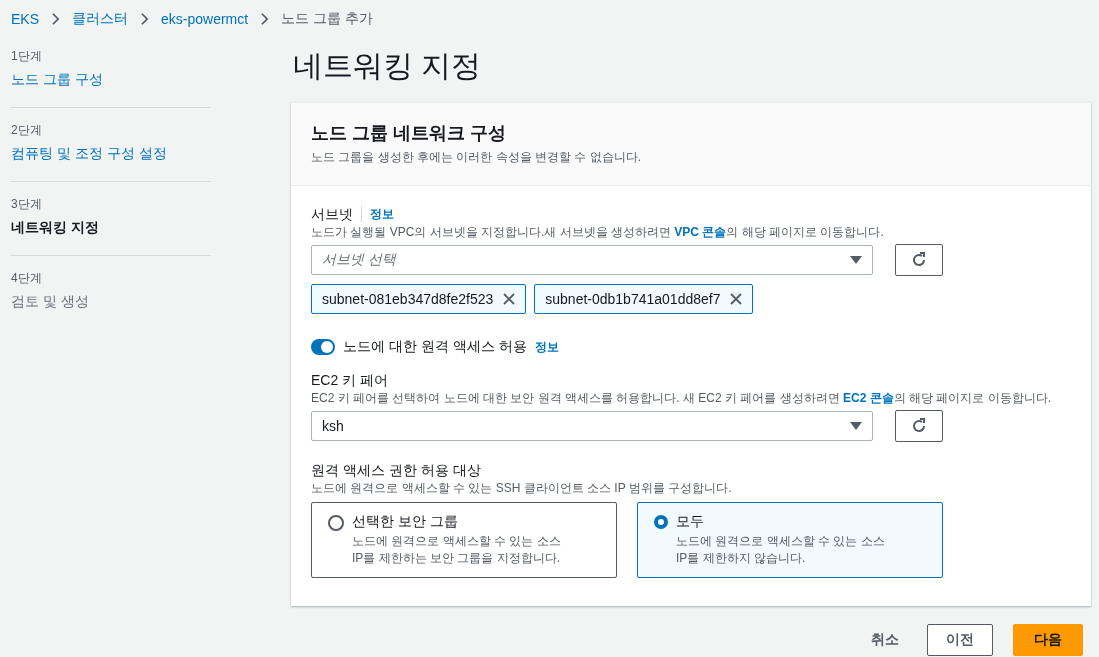 This screenshot has height=657, width=1099. Describe the element at coordinates (388, 66) in the screenshot. I see `page-title: 네트워킹 지정` at that location.